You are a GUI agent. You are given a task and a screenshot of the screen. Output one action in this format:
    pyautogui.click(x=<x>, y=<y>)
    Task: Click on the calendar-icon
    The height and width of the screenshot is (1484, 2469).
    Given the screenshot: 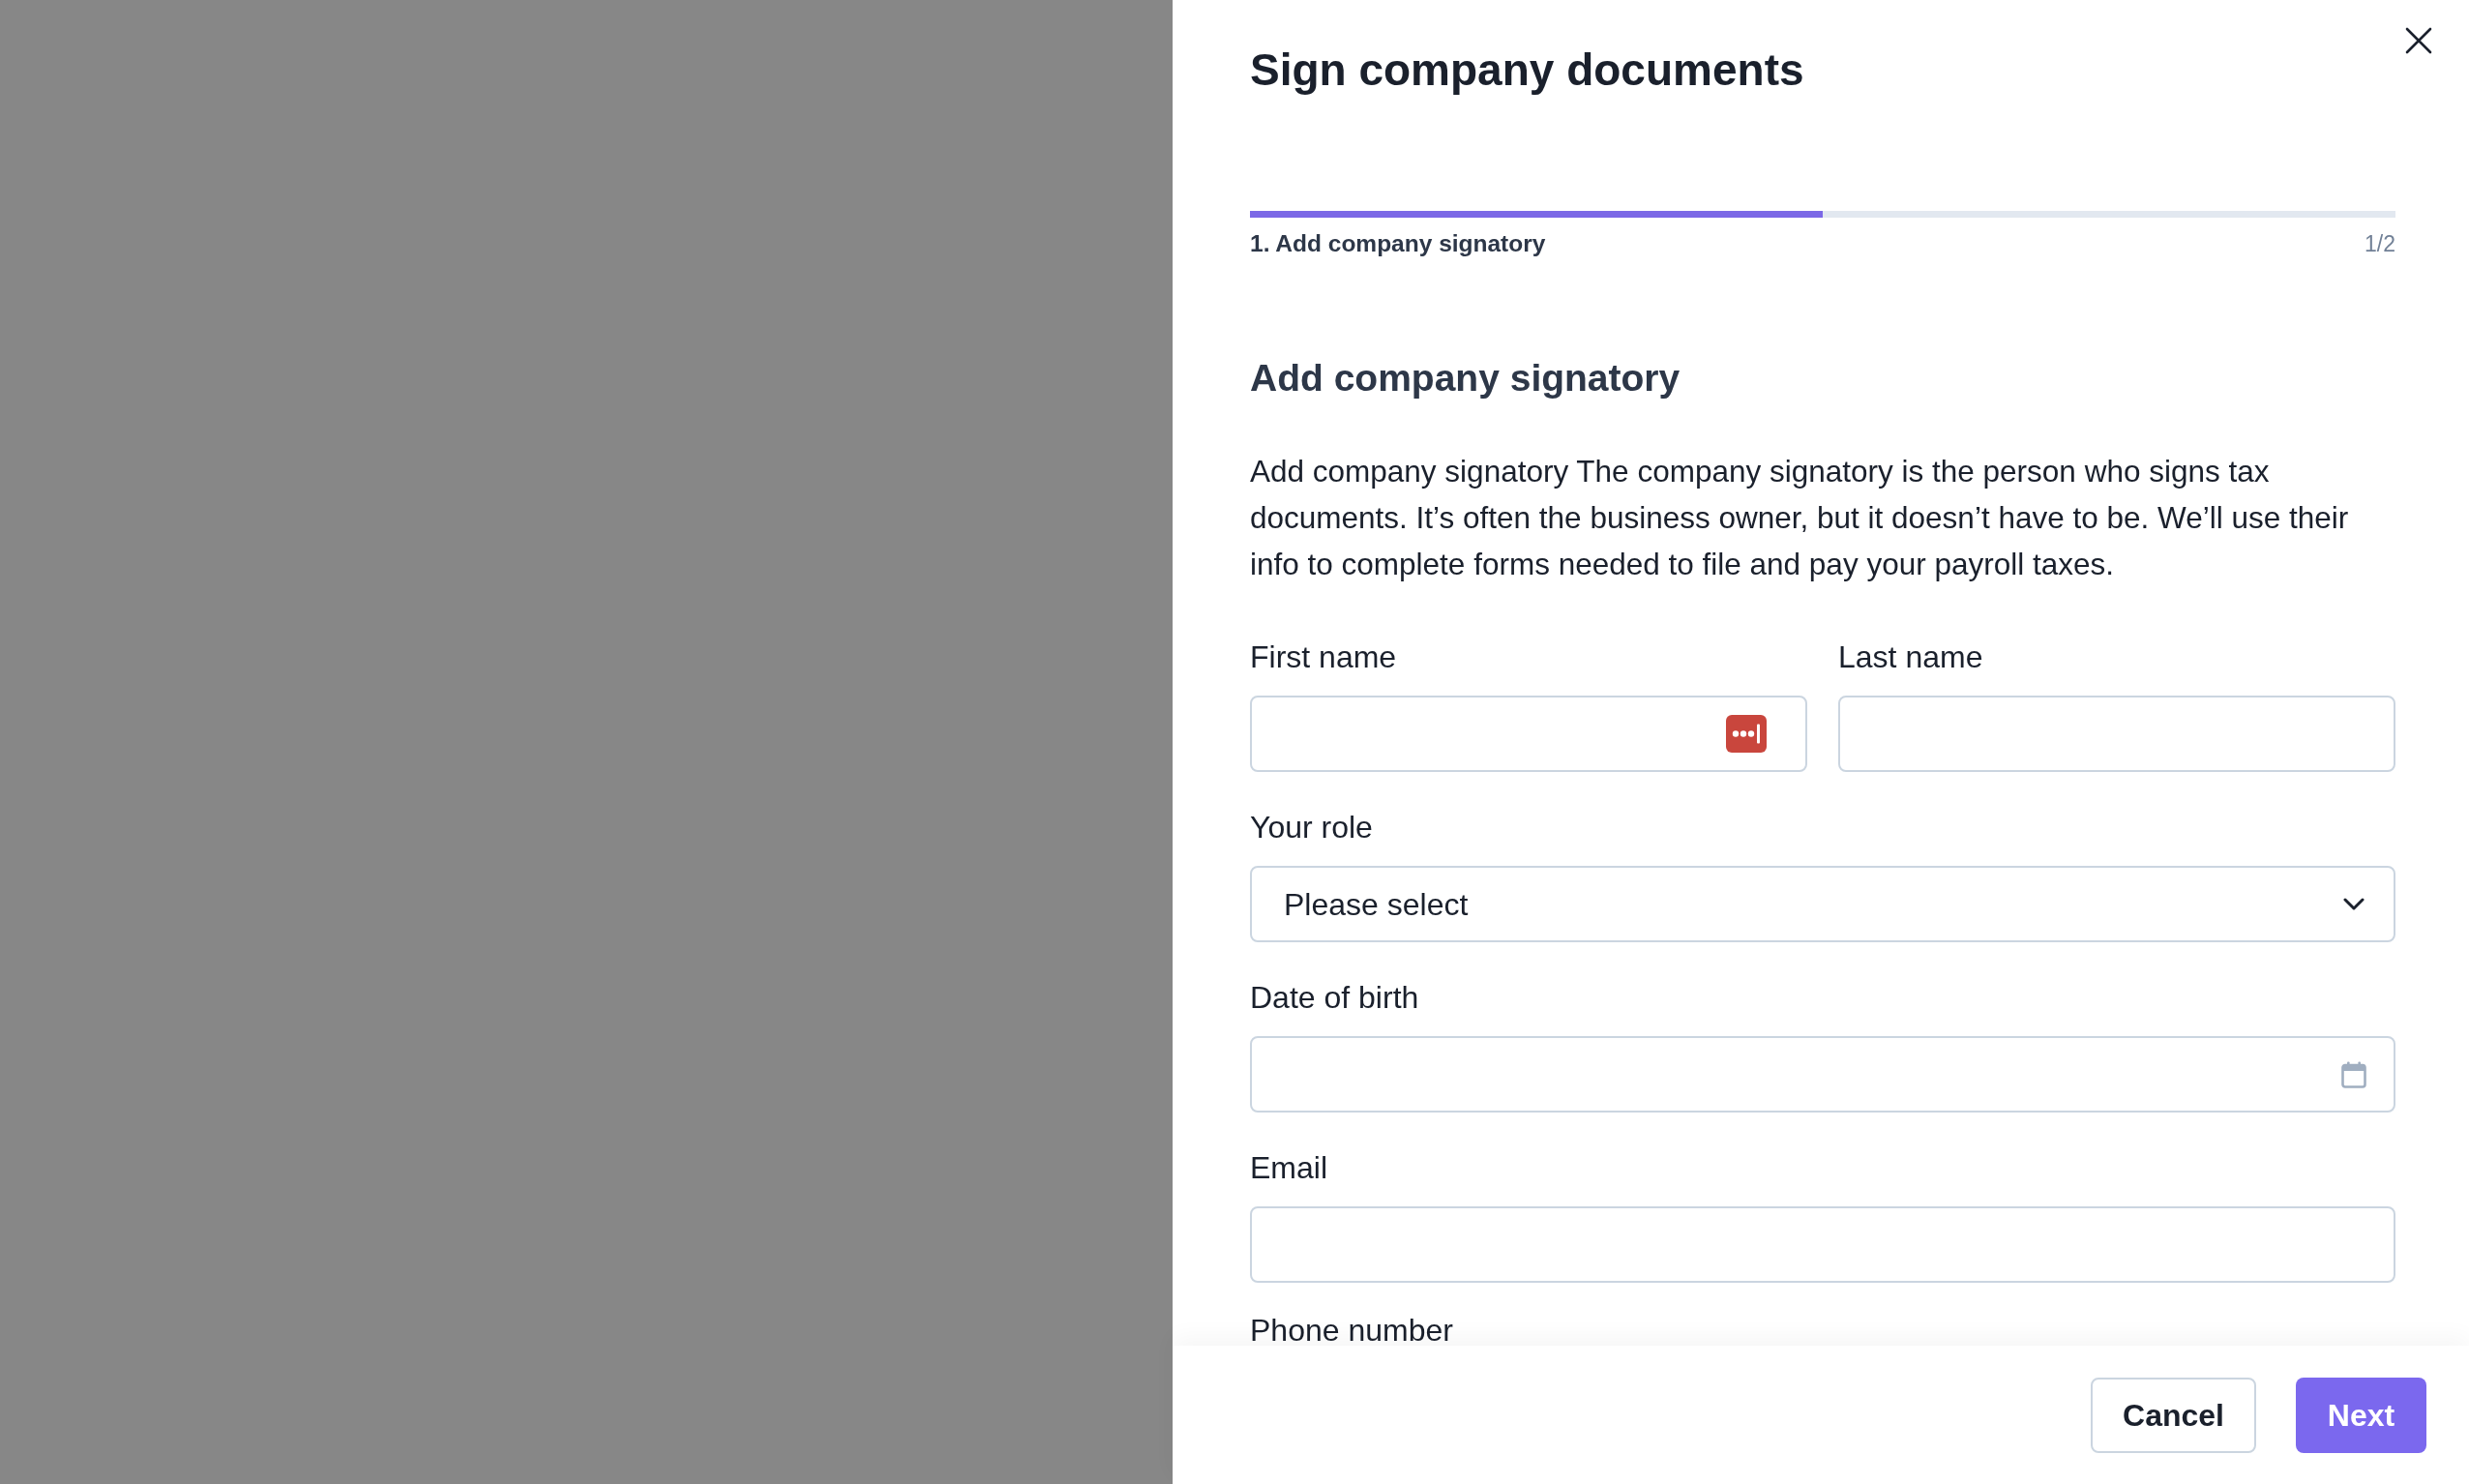 What is the action you would take?
    pyautogui.click(x=2354, y=1074)
    